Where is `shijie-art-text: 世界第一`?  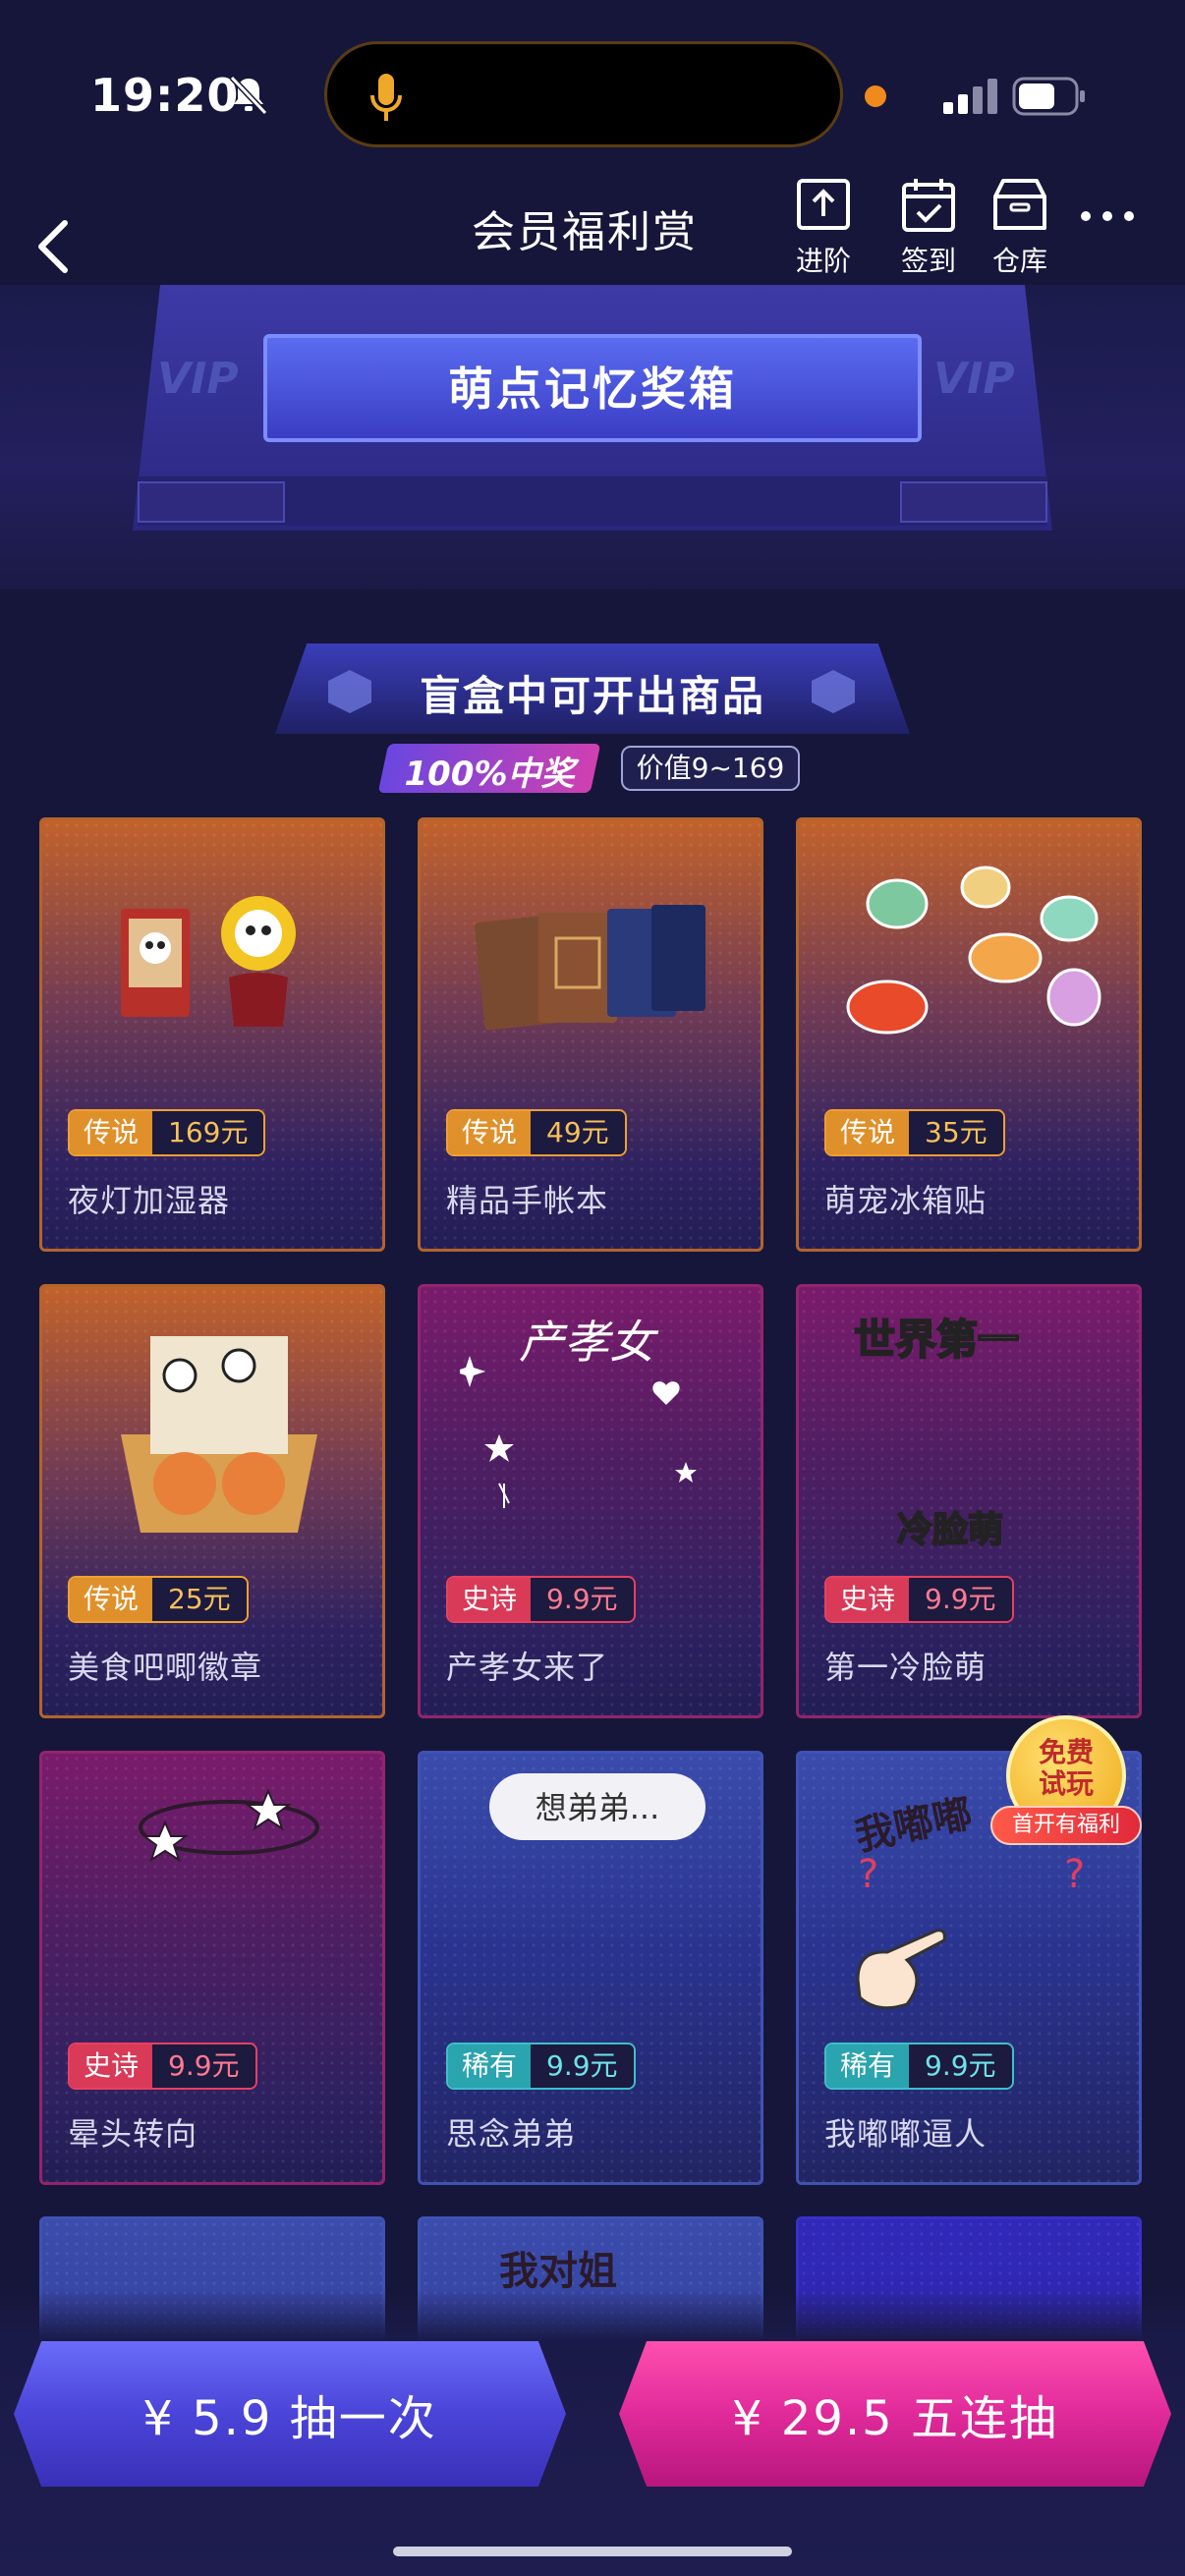
shijie-art-text: 世界第一 is located at coordinates (937, 1340).